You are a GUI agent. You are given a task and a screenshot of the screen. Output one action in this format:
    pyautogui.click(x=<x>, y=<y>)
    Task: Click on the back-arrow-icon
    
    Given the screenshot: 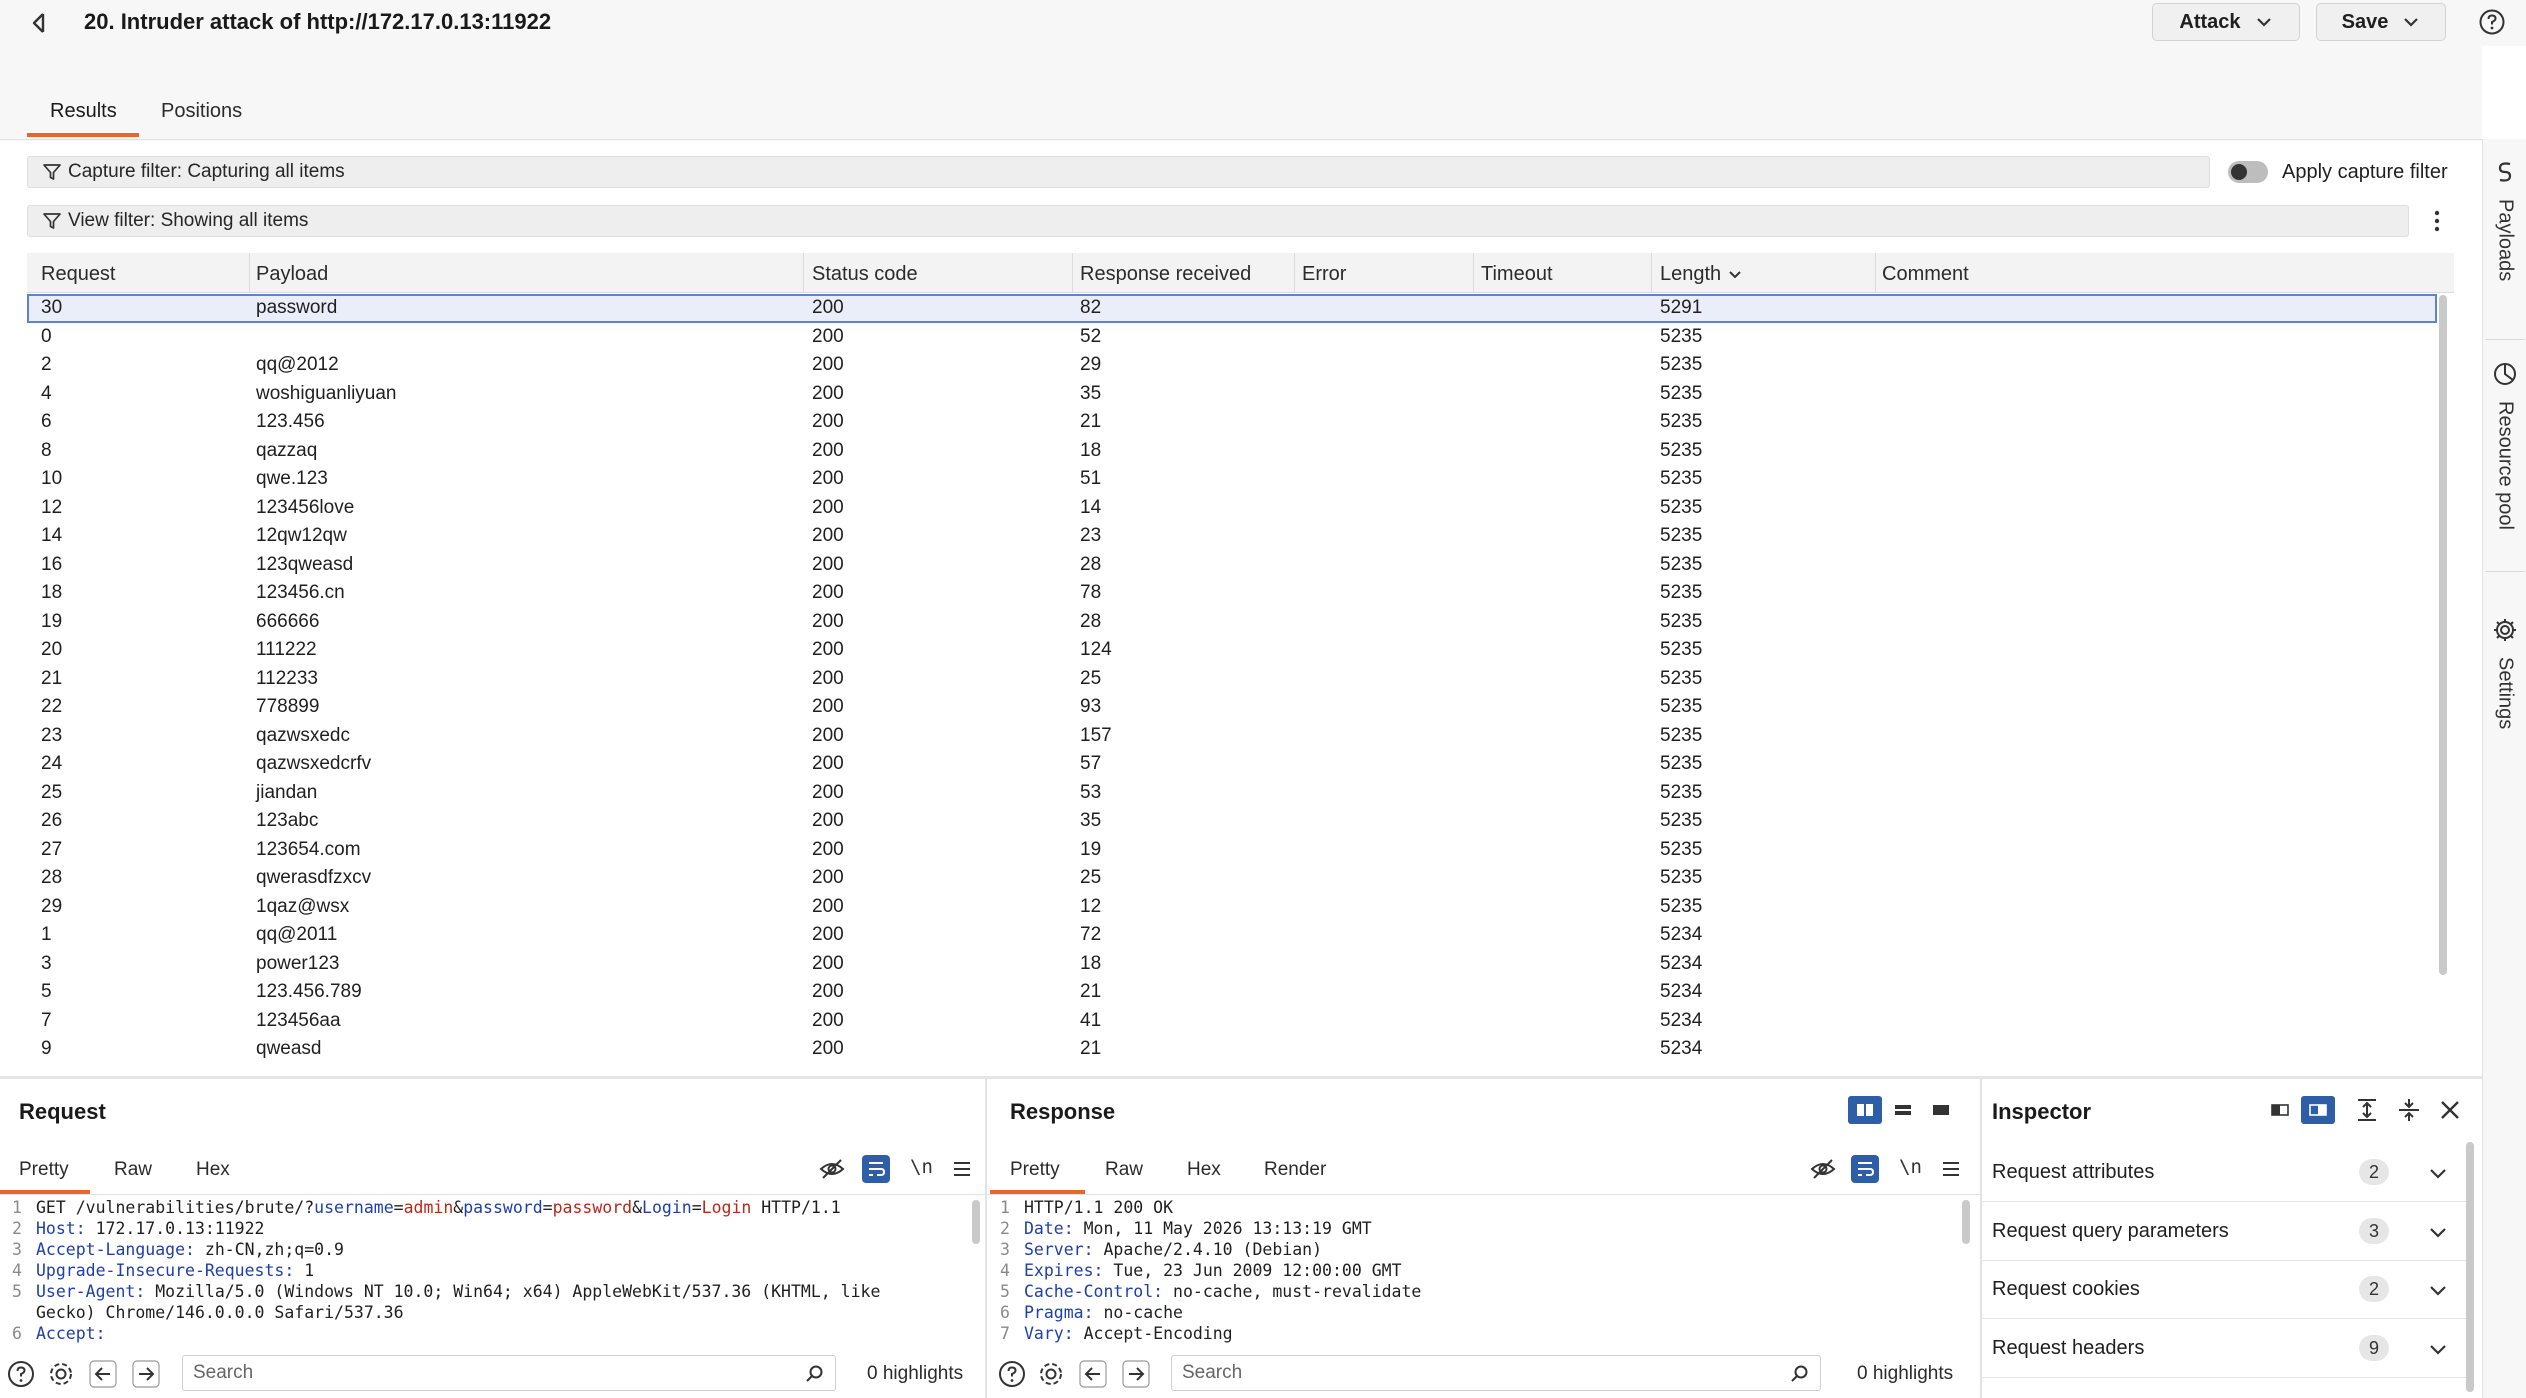 What is the action you would take?
    pyautogui.click(x=41, y=23)
    